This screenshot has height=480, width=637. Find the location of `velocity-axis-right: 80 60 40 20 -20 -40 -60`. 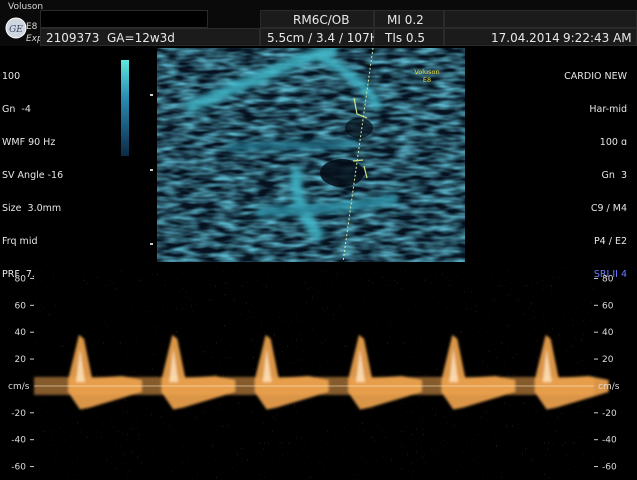

velocity-axis-right: 80 60 40 20 -20 -40 -60 is located at coordinates (605, 373).